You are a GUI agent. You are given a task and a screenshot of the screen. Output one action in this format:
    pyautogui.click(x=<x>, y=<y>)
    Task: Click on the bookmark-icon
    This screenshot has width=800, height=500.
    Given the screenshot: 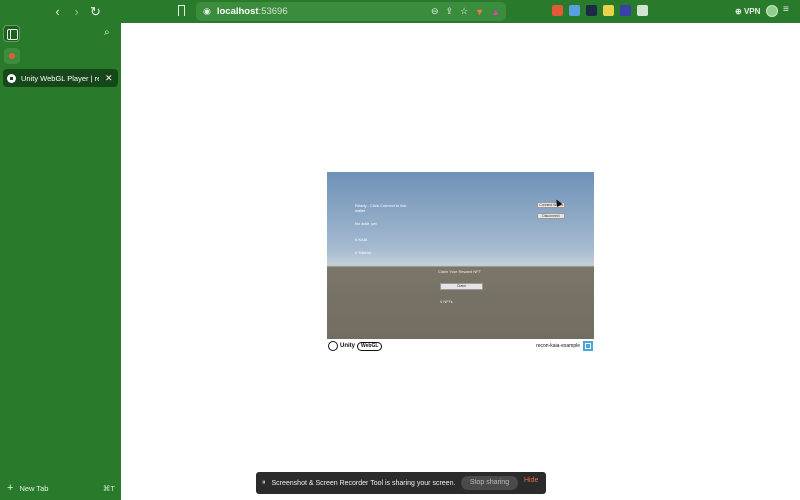 What is the action you would take?
    pyautogui.click(x=181, y=10)
    